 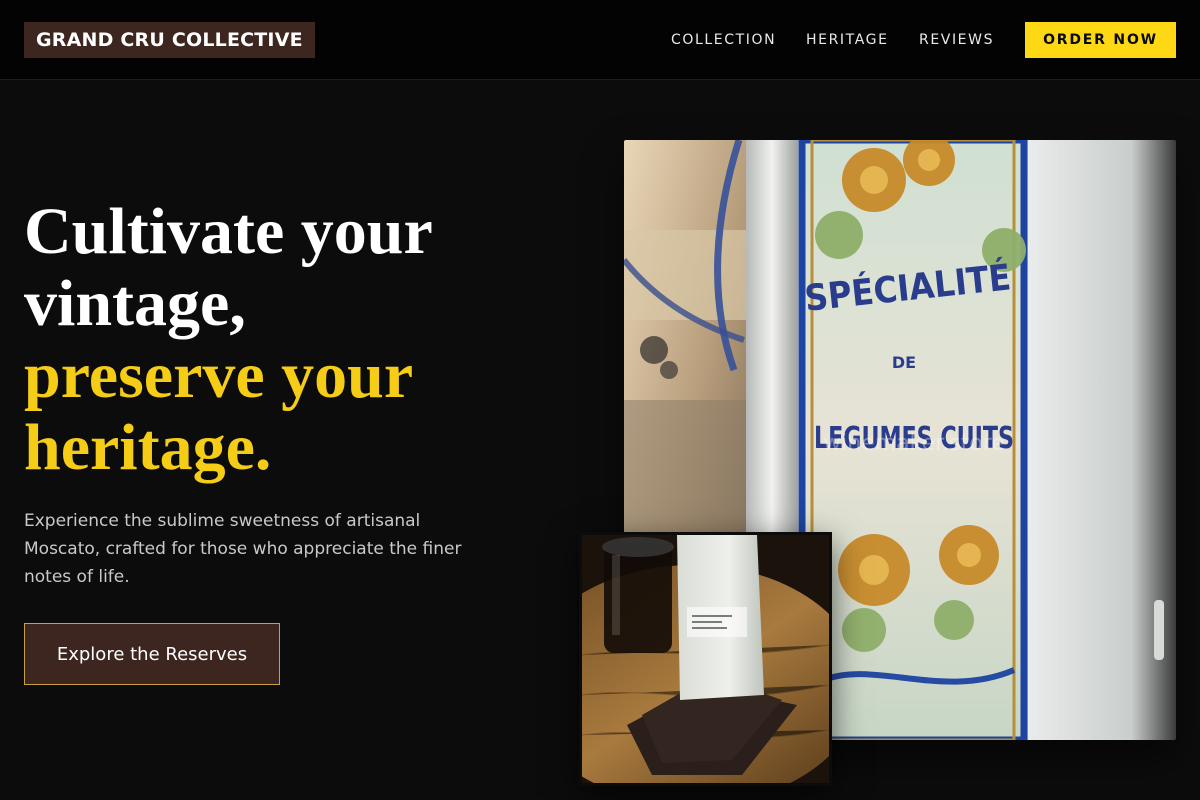 What do you see at coordinates (219, 375) in the screenshot?
I see `headline-accent-line-1: preserve your` at bounding box center [219, 375].